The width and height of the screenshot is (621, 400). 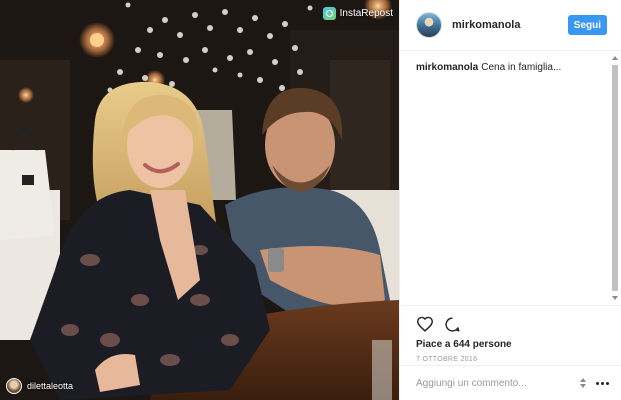 I want to click on scroll-arrows-icon, so click(x=583, y=383).